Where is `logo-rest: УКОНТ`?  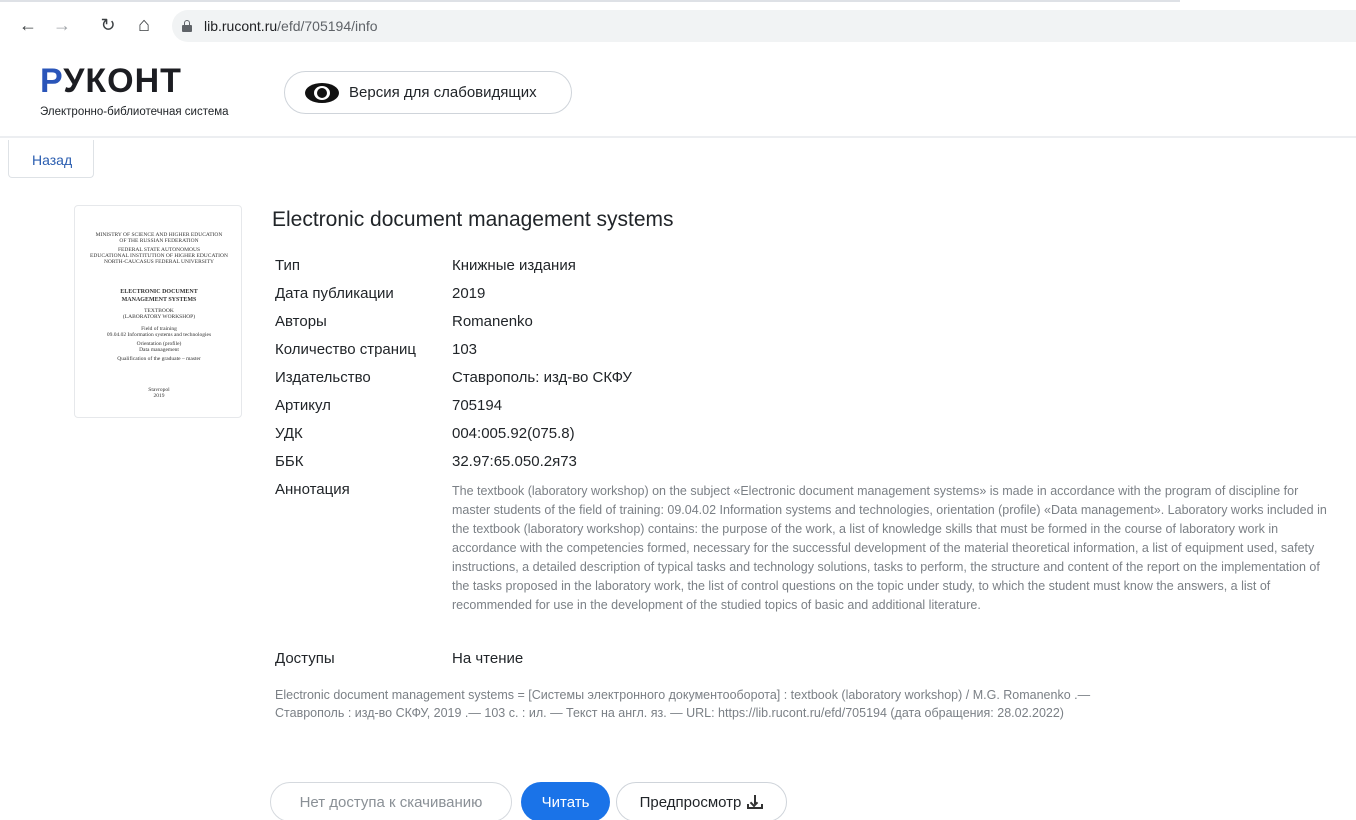 logo-rest: УКОНТ is located at coordinates (122, 81).